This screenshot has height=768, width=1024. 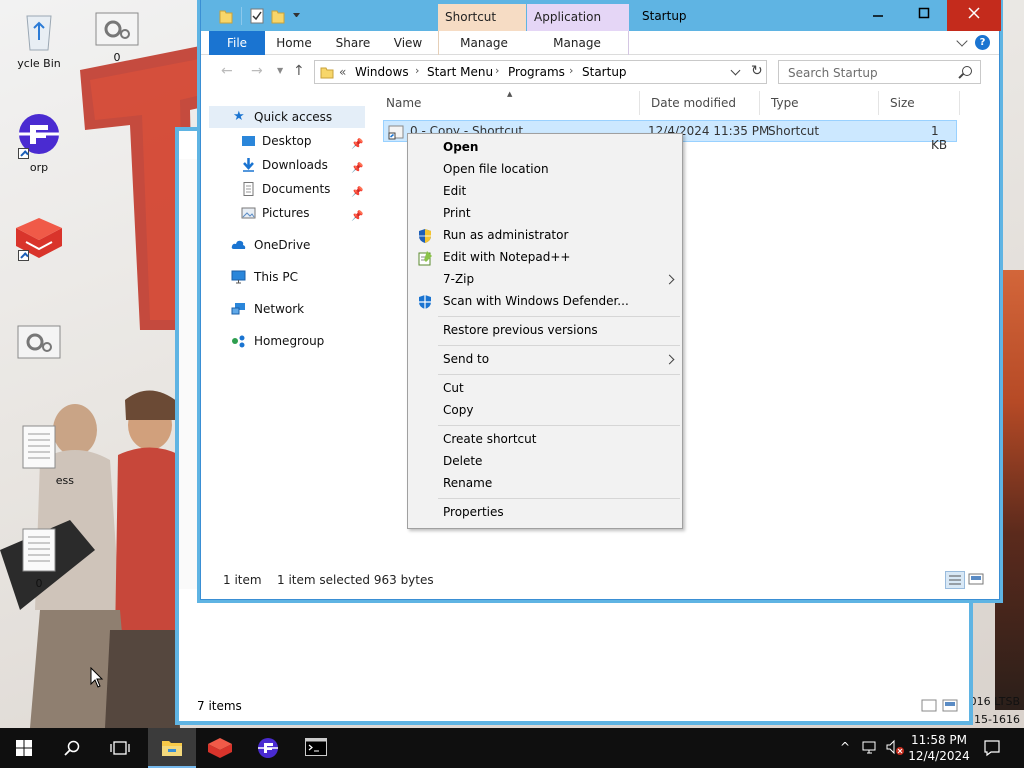 I want to click on taskbar-app-logo, so click(x=268, y=748).